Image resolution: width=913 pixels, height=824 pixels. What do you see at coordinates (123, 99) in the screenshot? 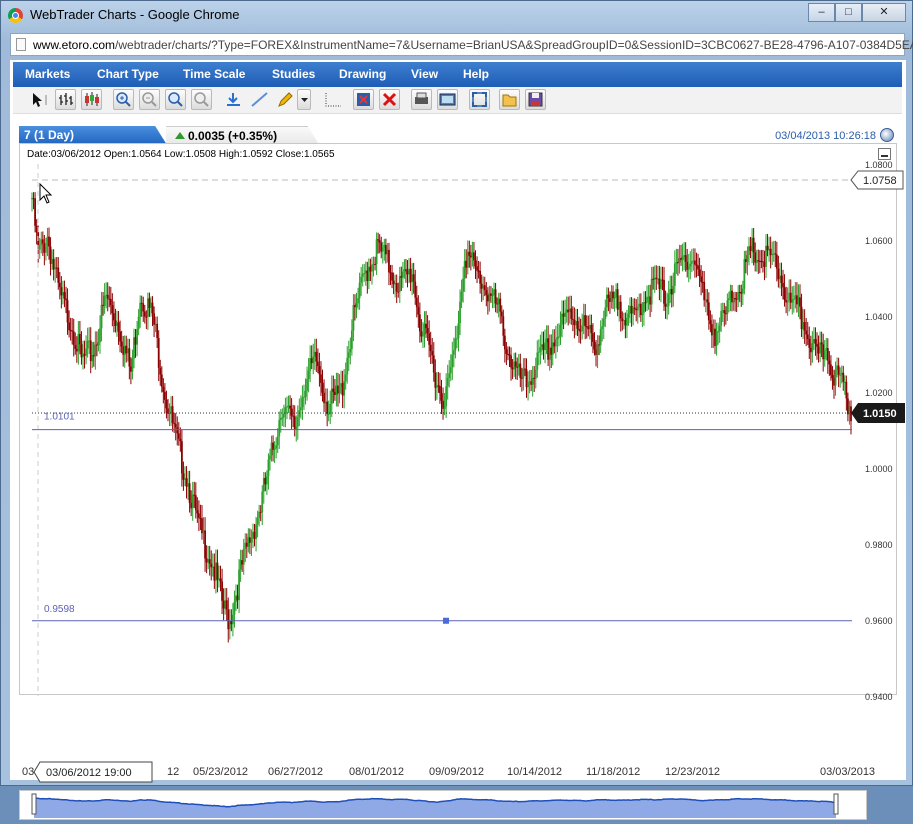
I see `zoom-in-icon` at bounding box center [123, 99].